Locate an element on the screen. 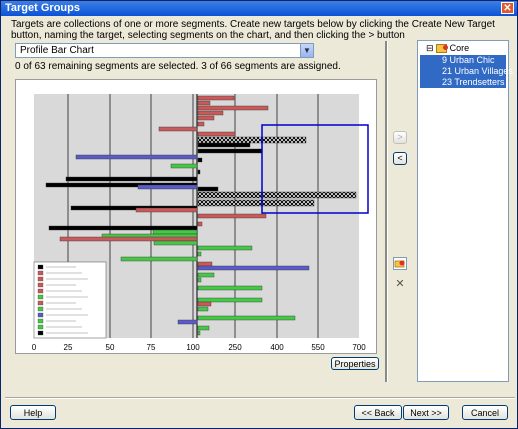  remove-segment-button: < is located at coordinates (400, 158).